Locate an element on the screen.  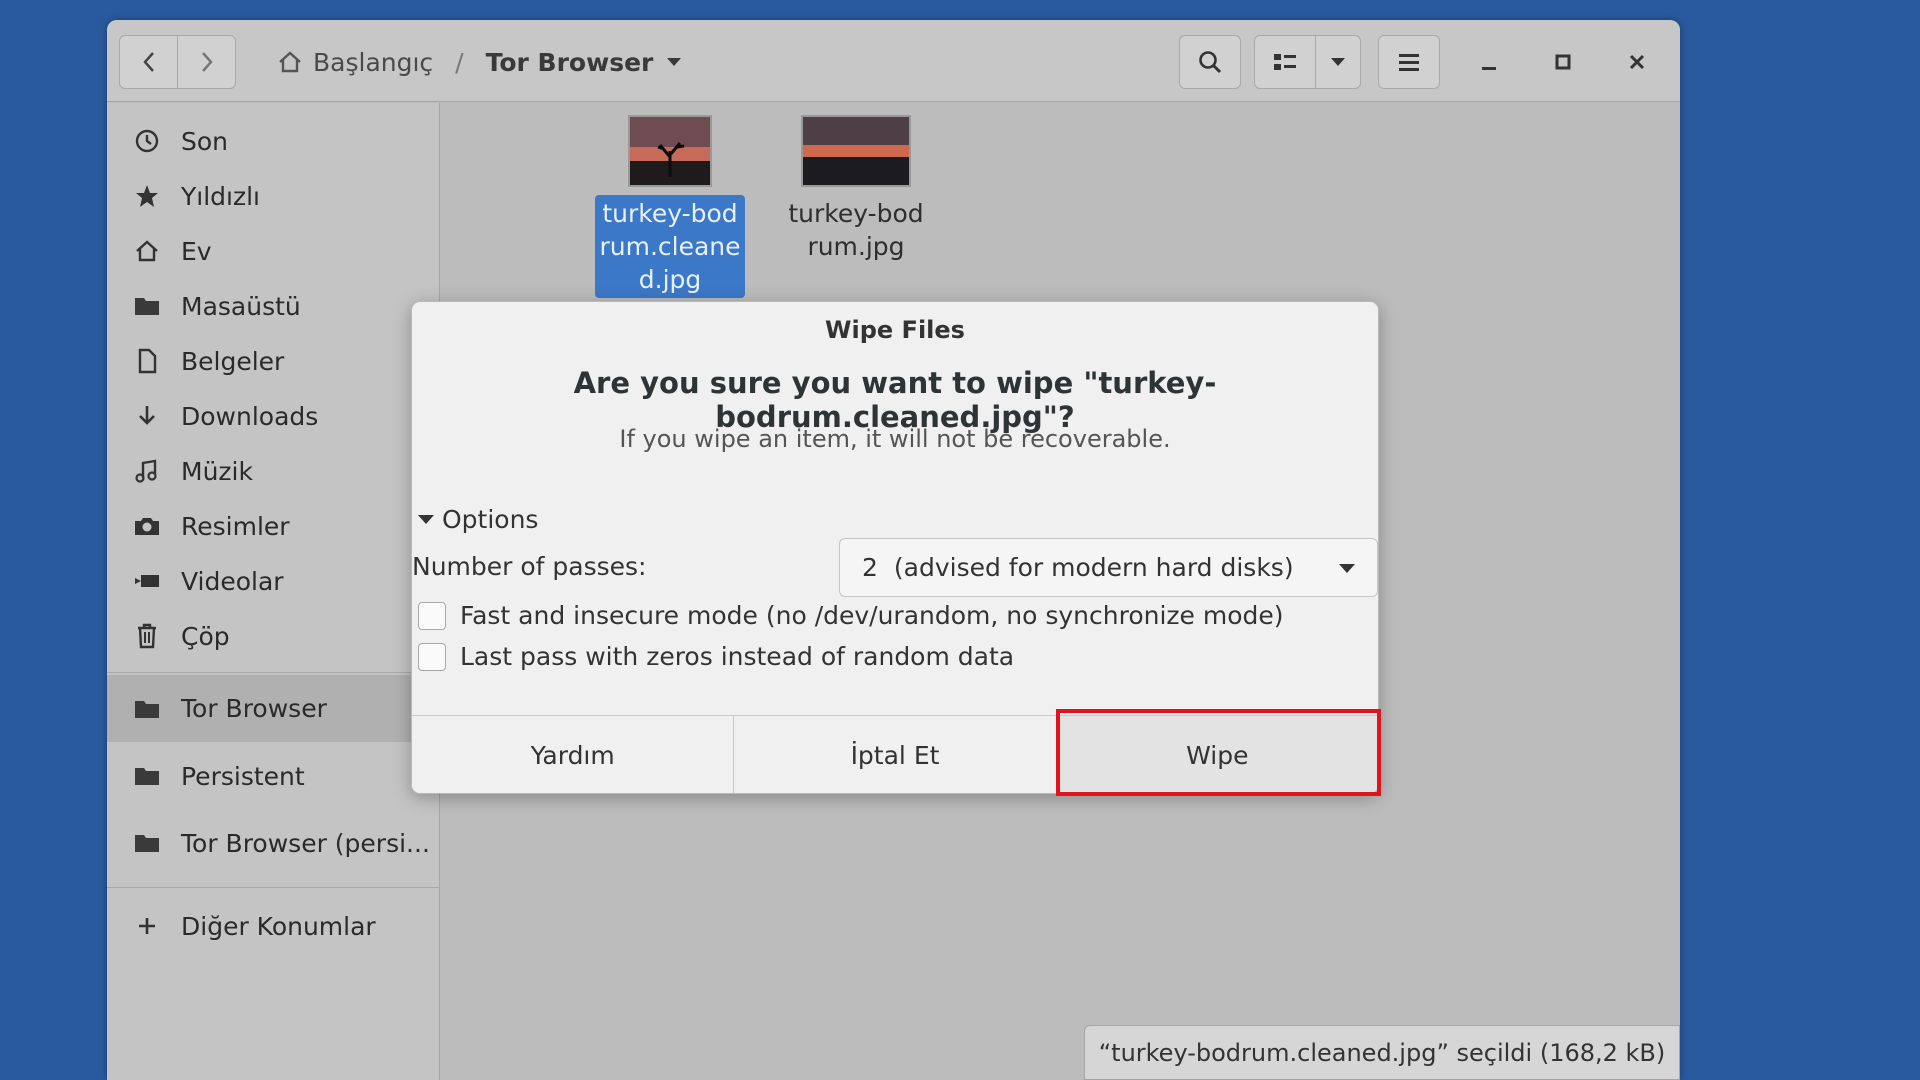
fast-mode-checkbox is located at coordinates (432, 615).